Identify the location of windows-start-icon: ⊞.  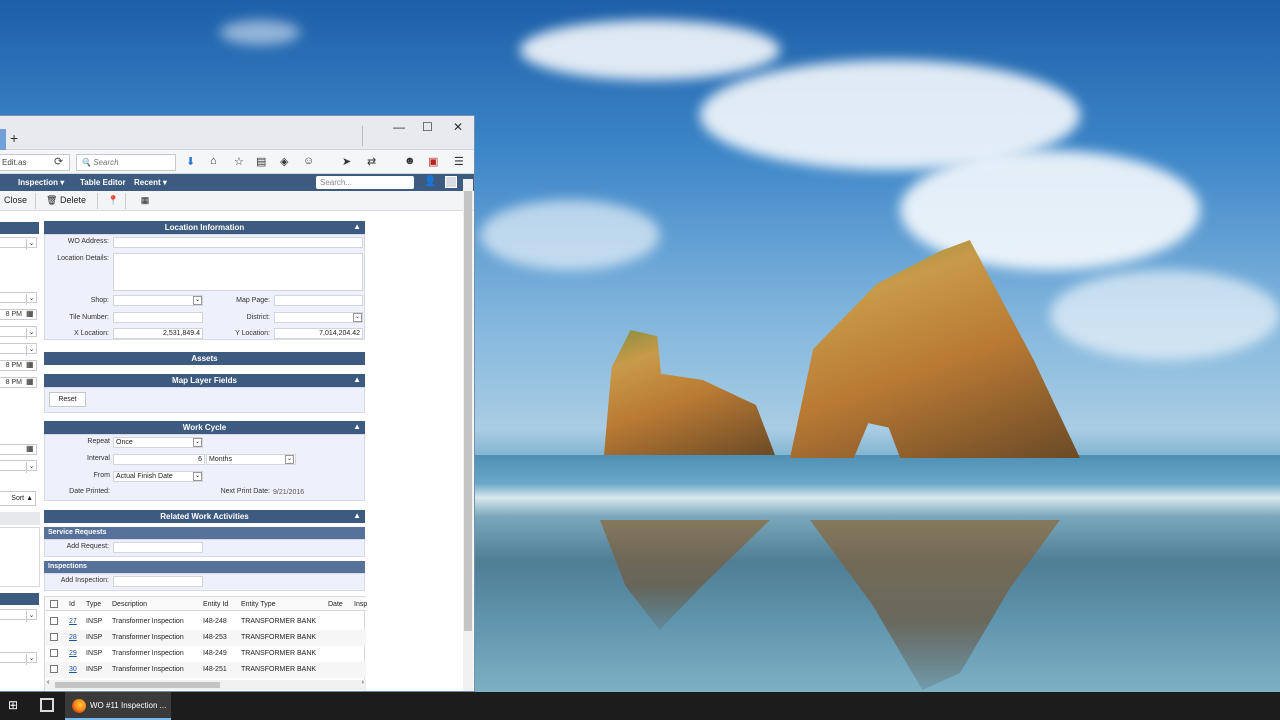
(15, 705).